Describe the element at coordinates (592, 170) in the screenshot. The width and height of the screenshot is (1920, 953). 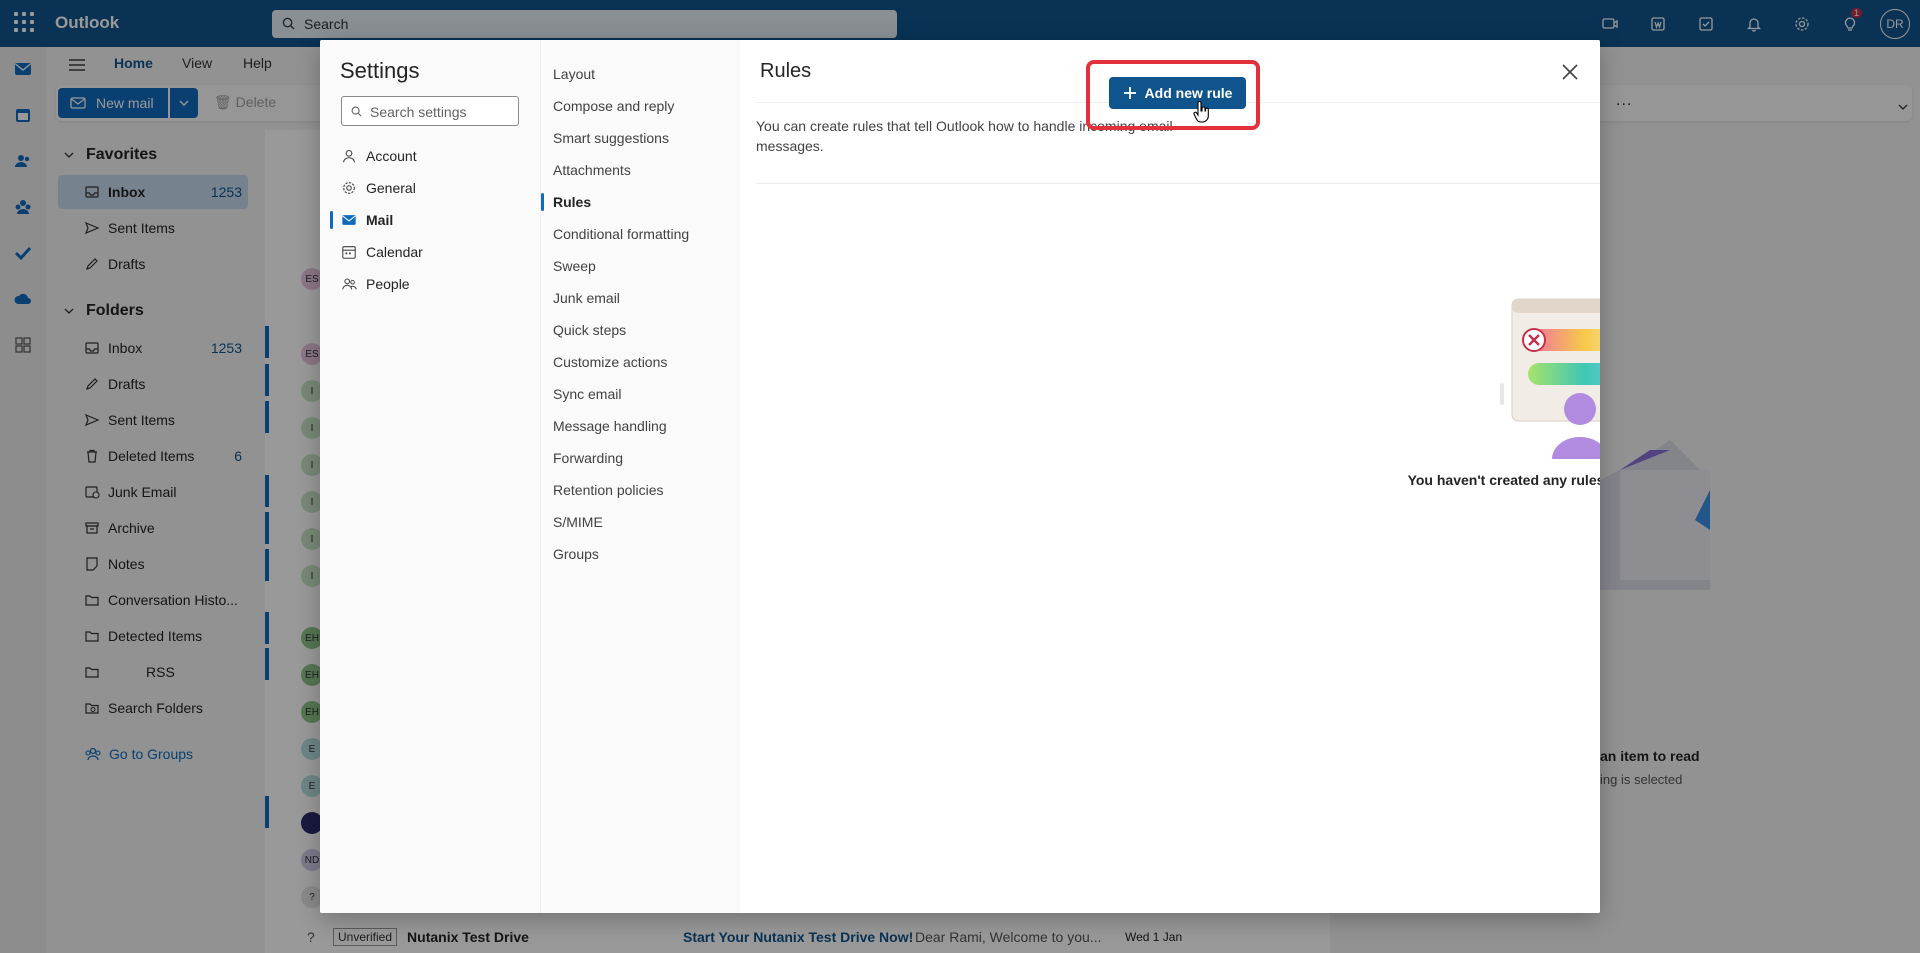
I see `subcategory-attachments: Attachments` at that location.